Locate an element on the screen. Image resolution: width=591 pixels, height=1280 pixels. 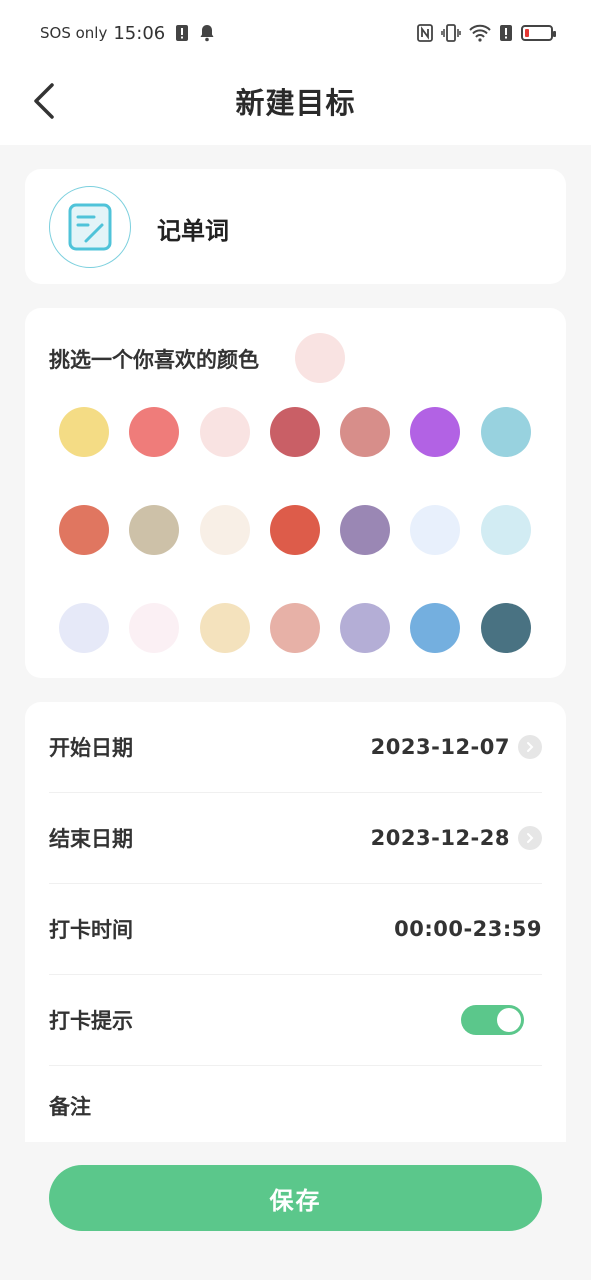
note-row: 备注 is located at coordinates (295, 1106).